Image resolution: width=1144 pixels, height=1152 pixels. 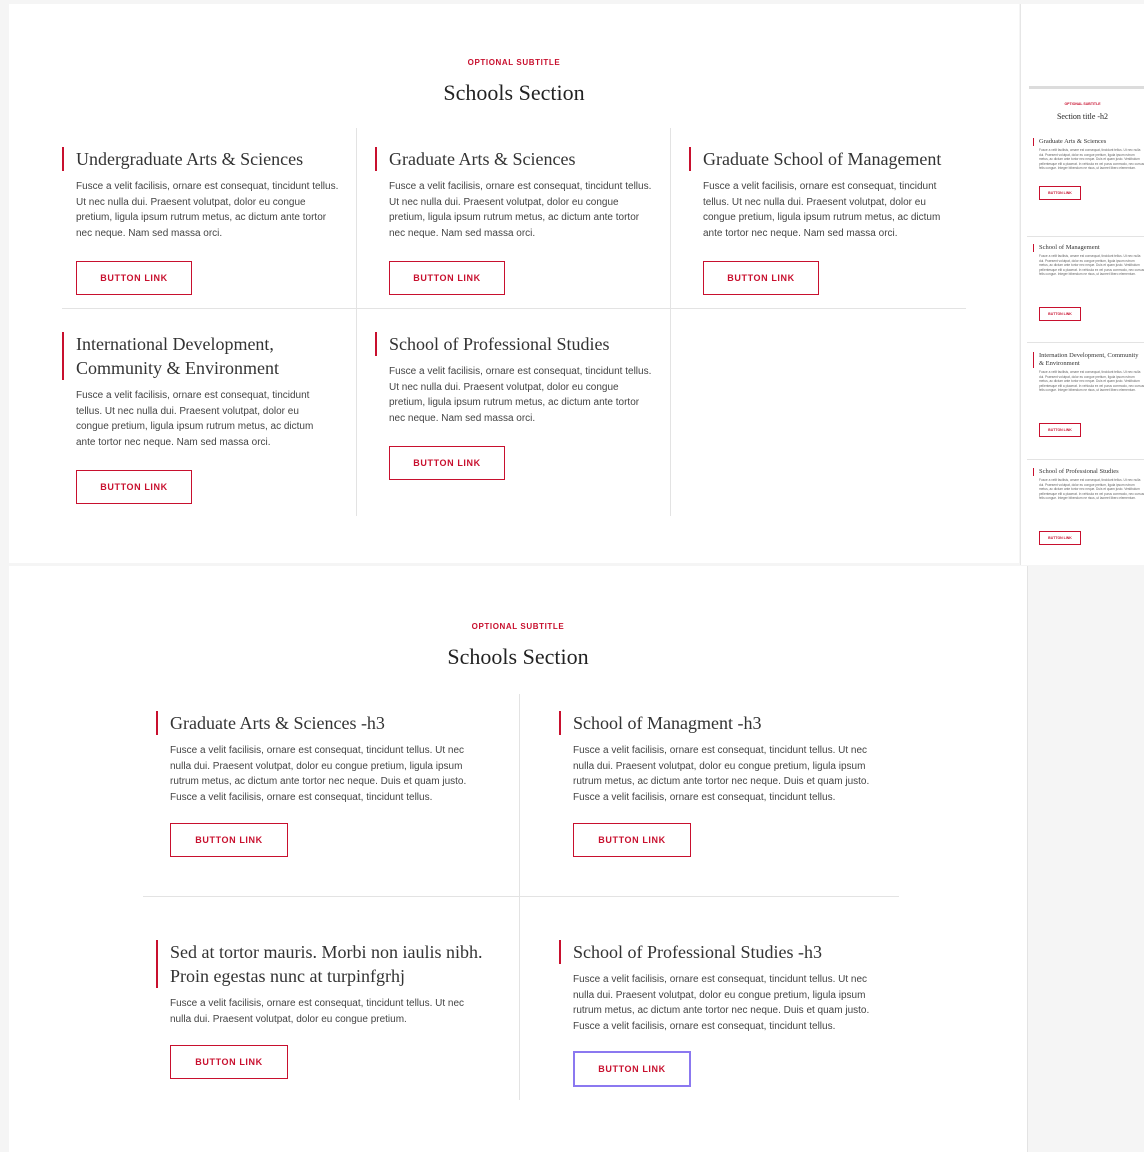 I want to click on top-bar, so click(x=1086, y=87).